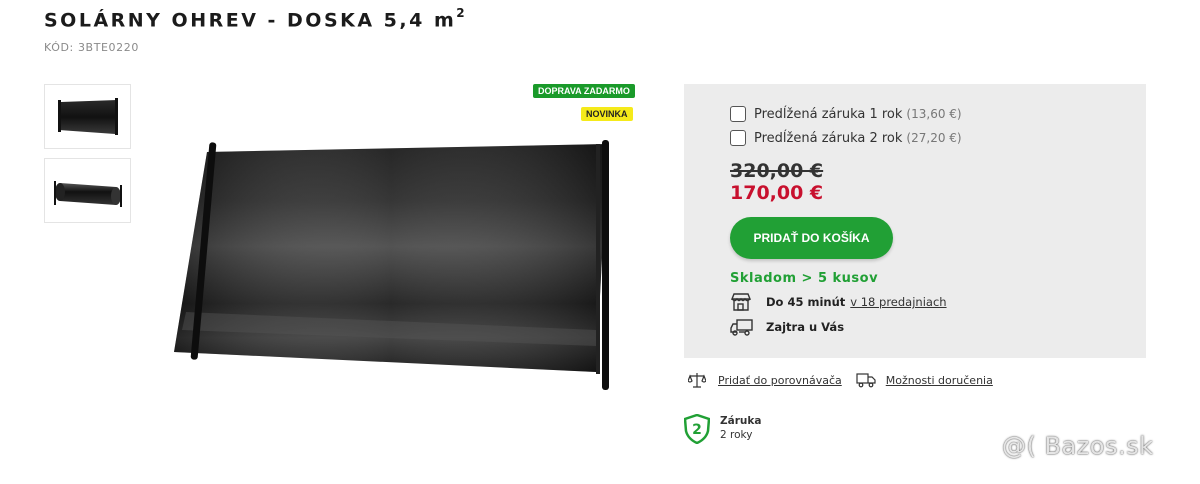 The width and height of the screenshot is (1200, 484). What do you see at coordinates (777, 193) in the screenshot?
I see `sale-price: 170,00 €` at bounding box center [777, 193].